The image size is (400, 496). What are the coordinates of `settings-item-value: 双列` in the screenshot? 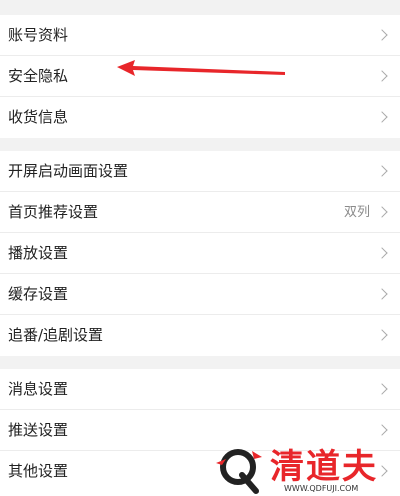 It's located at (356, 212).